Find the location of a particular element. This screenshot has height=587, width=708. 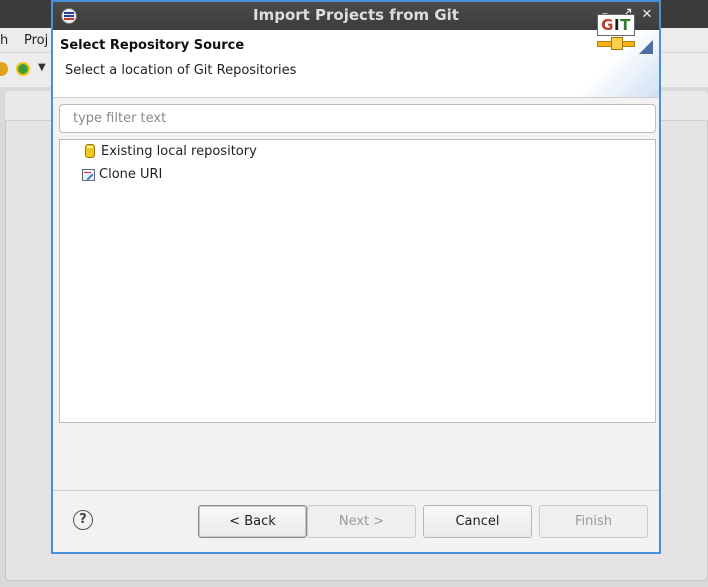

toolbar-run-icon is located at coordinates (23, 69).